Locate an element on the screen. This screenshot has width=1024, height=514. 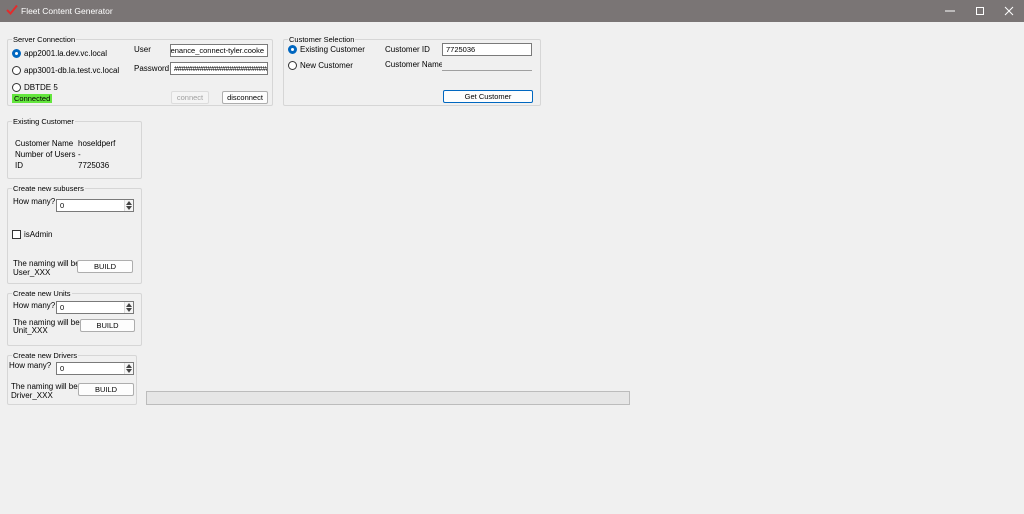
customer-id-info-value: 7725036 is located at coordinates (94, 165).